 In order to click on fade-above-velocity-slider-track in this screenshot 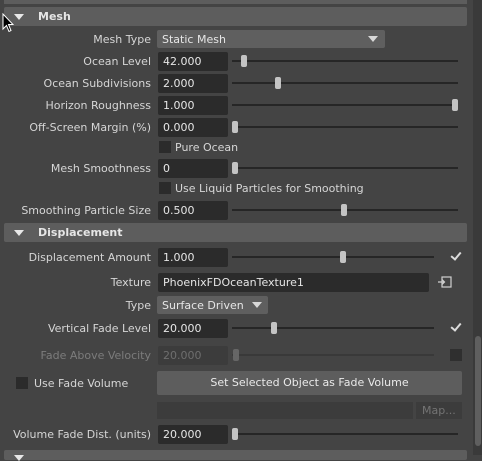, I will do `click(333, 355)`.